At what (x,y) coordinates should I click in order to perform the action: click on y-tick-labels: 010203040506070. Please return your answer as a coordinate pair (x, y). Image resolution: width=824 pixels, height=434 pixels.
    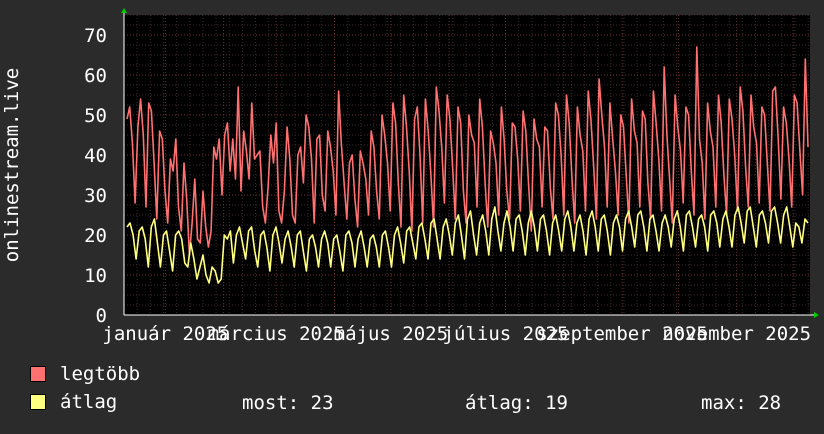
    Looking at the image, I should click on (95, 176).